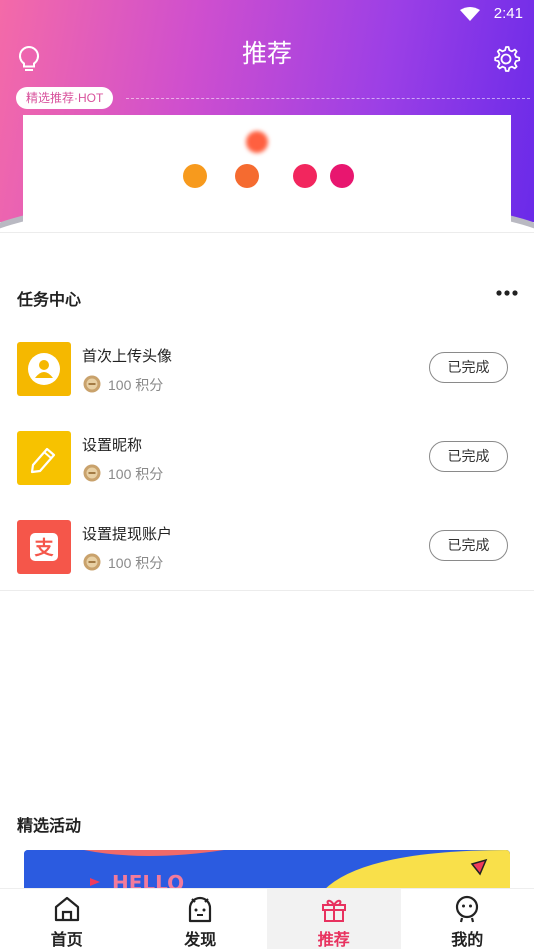 This screenshot has height=949, width=534. I want to click on task-row: 首次上传头像 100 积分 已完成, so click(267, 372).